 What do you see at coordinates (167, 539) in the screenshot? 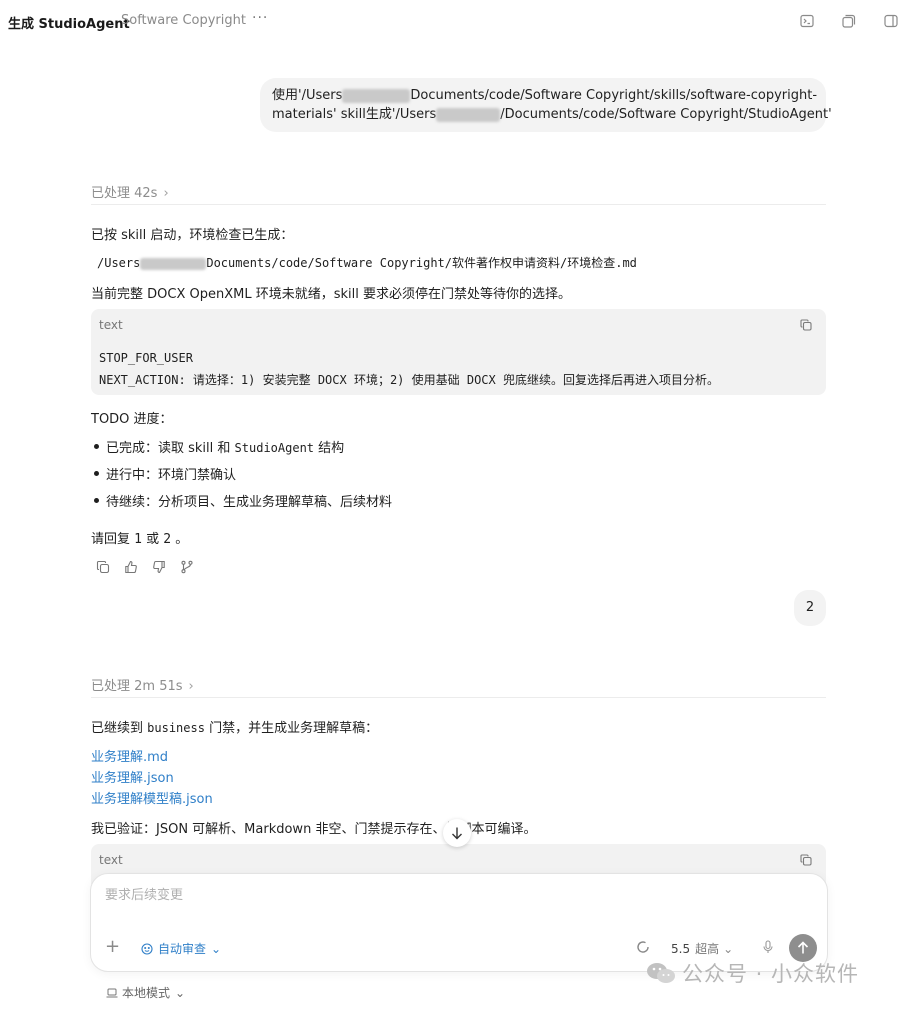
I see `inline-code: 2` at bounding box center [167, 539].